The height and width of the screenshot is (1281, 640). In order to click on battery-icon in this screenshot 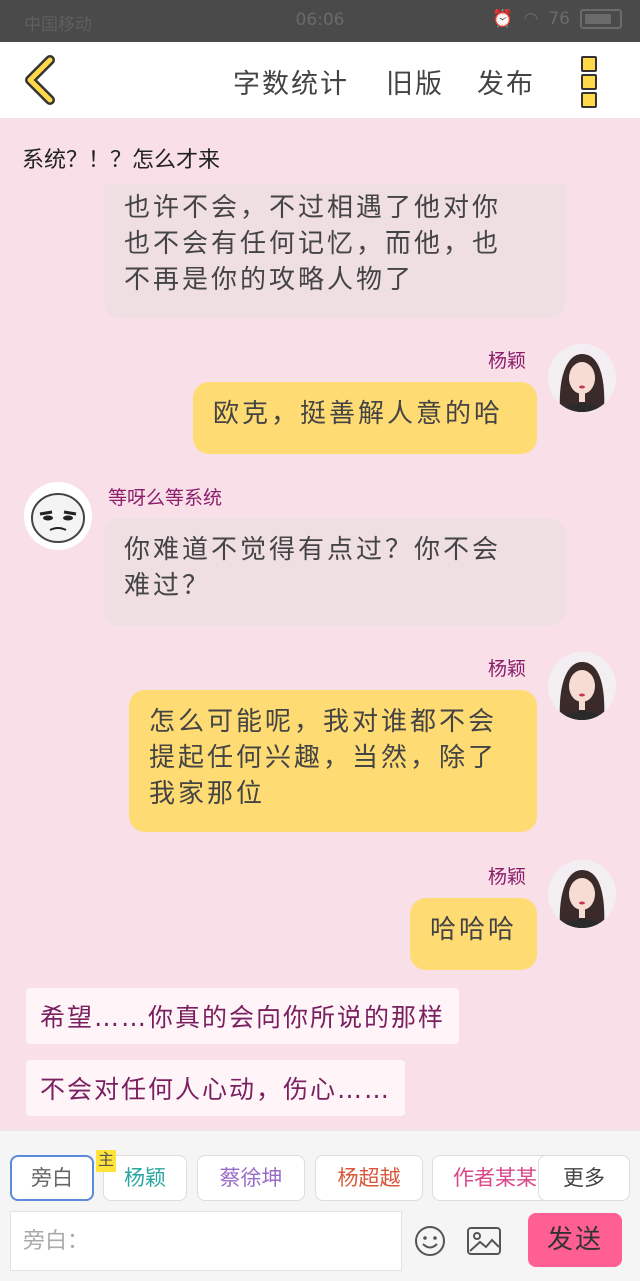, I will do `click(601, 19)`.